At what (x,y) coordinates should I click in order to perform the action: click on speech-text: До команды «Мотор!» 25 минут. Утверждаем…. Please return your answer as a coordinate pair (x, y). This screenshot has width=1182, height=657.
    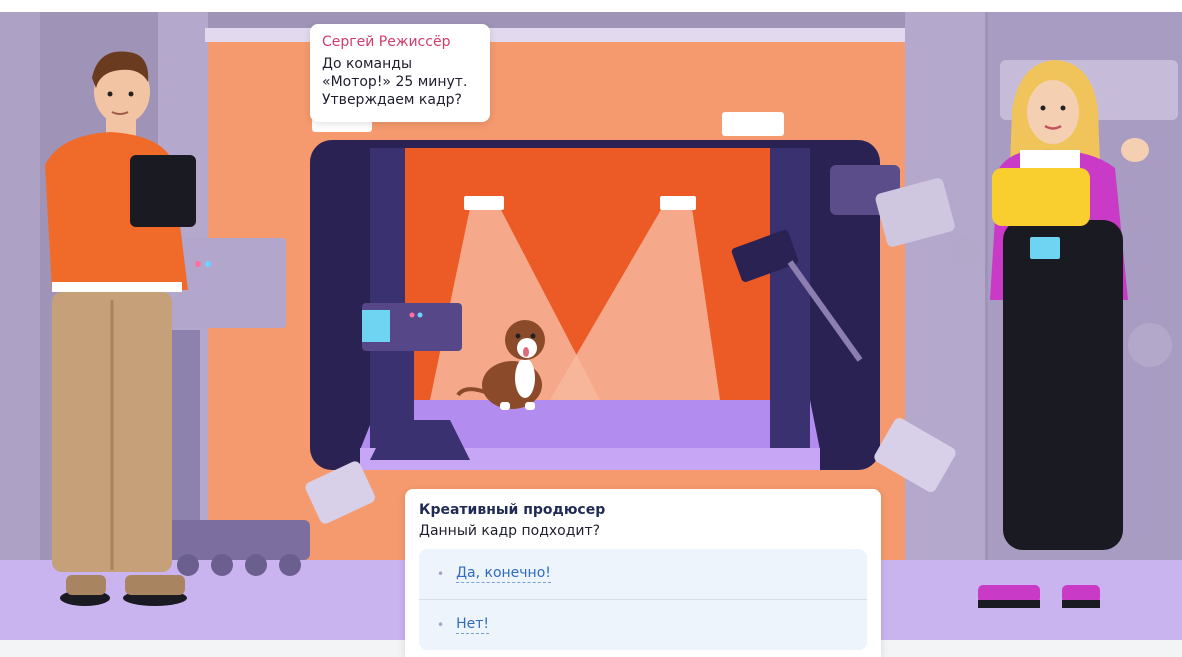
    Looking at the image, I should click on (395, 82).